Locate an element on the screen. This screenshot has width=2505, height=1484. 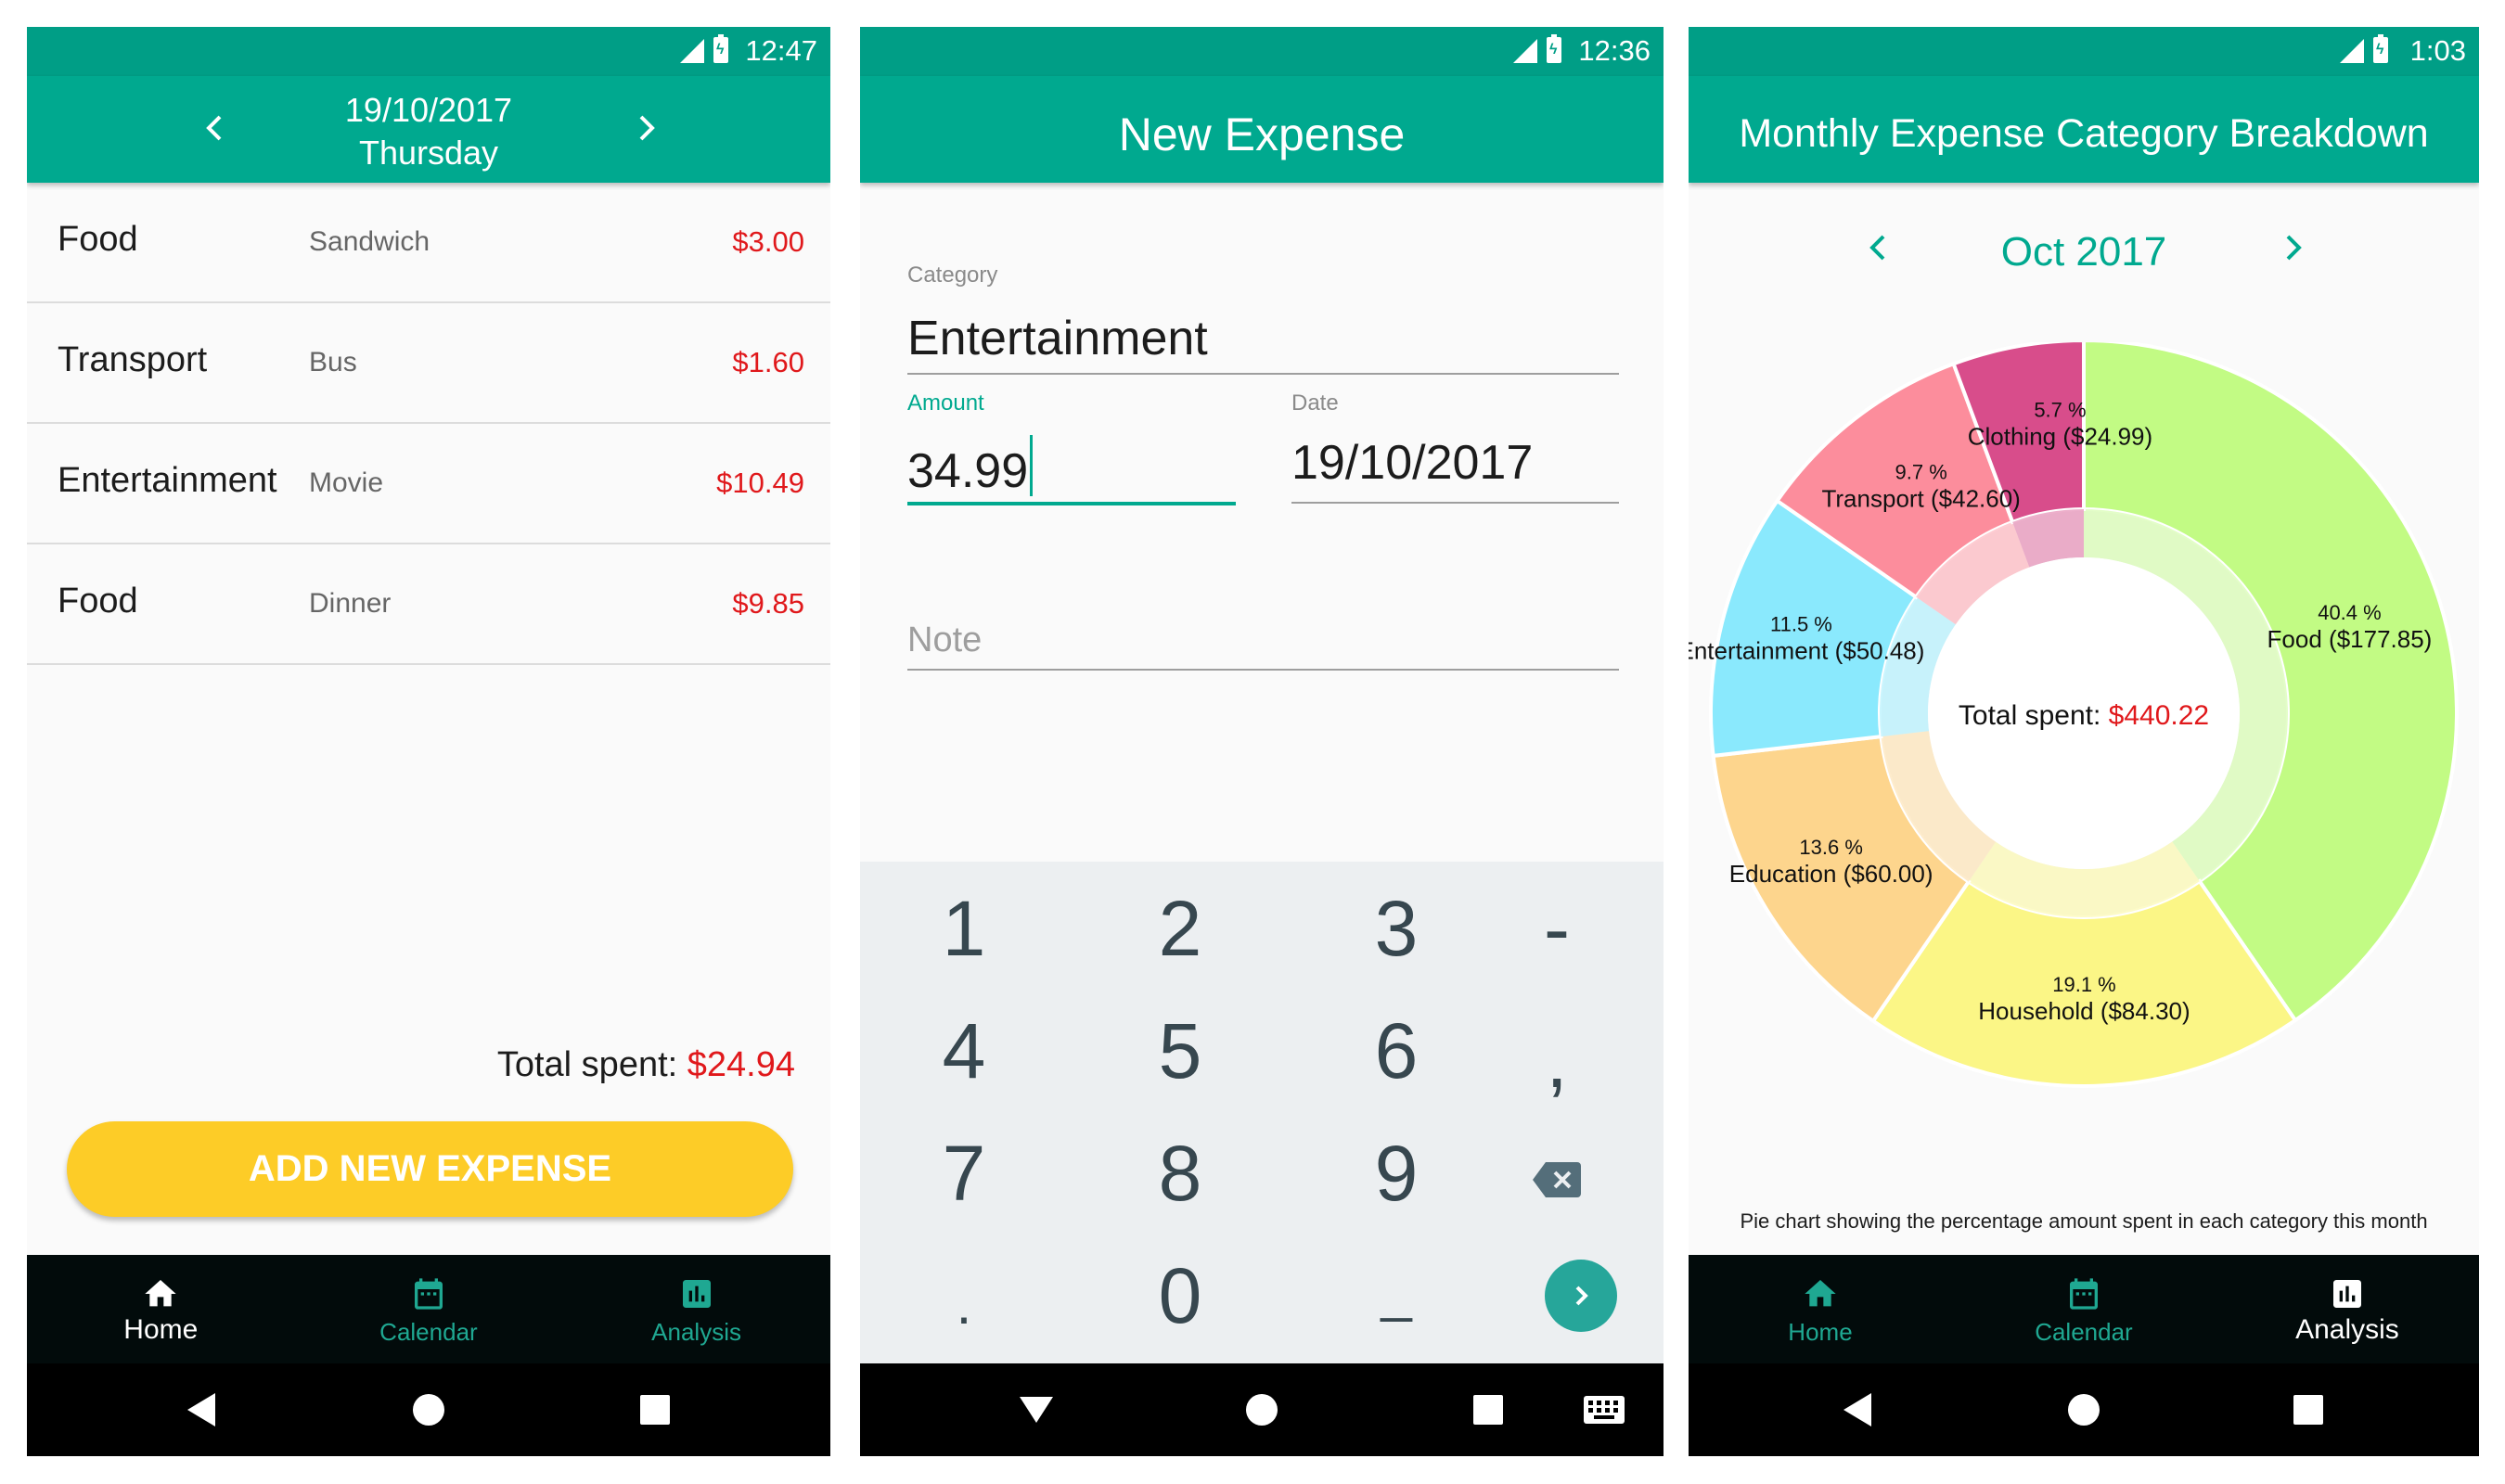
category-field: Entertainment is located at coordinates (1058, 338).